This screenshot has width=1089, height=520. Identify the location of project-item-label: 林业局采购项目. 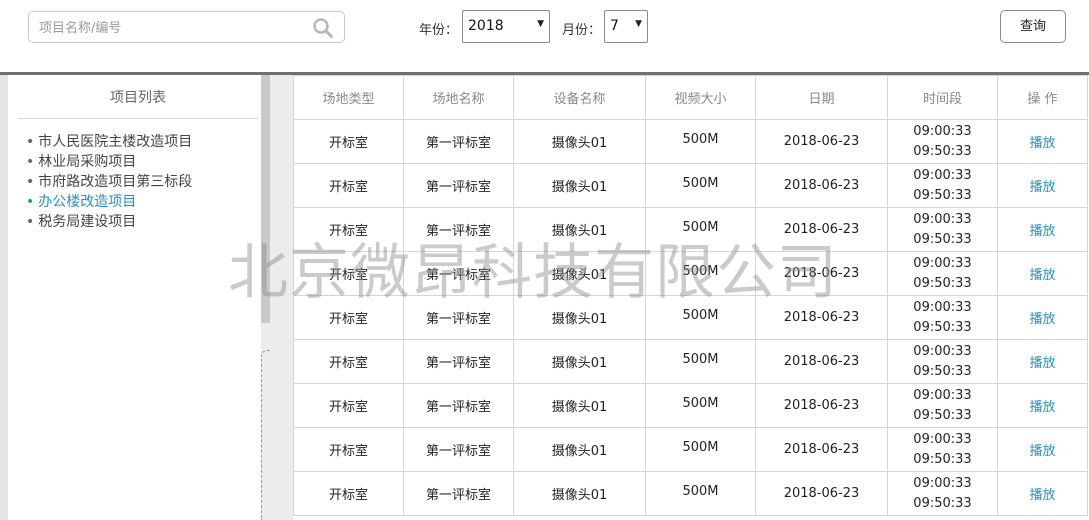
(87, 162).